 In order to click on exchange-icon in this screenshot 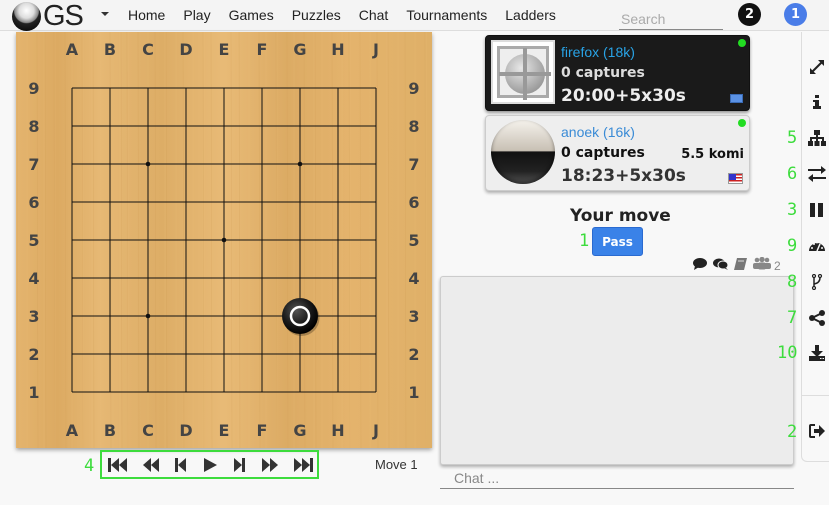, I will do `click(817, 174)`.